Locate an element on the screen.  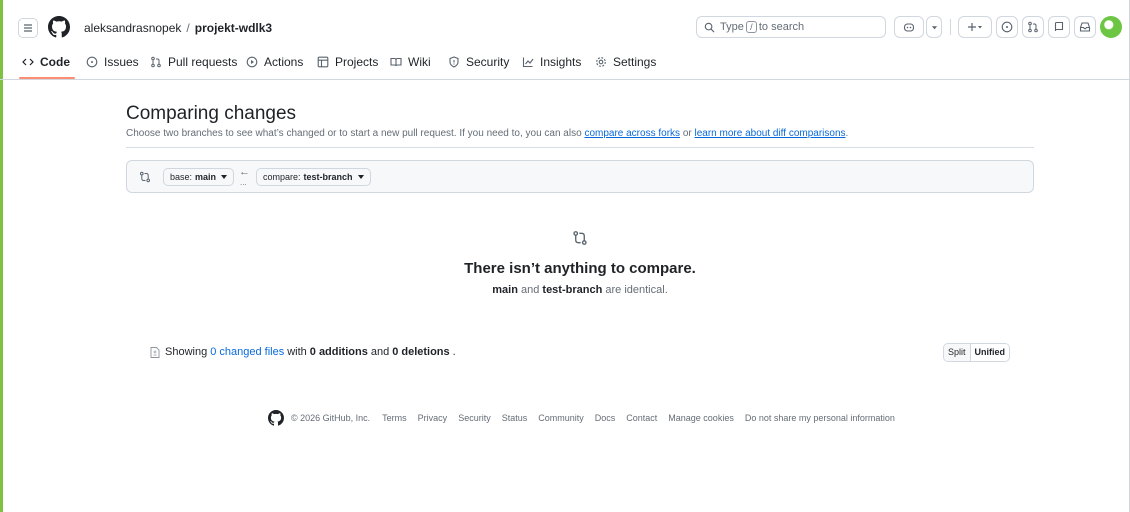
tab-projects: Projects is located at coordinates (347, 62).